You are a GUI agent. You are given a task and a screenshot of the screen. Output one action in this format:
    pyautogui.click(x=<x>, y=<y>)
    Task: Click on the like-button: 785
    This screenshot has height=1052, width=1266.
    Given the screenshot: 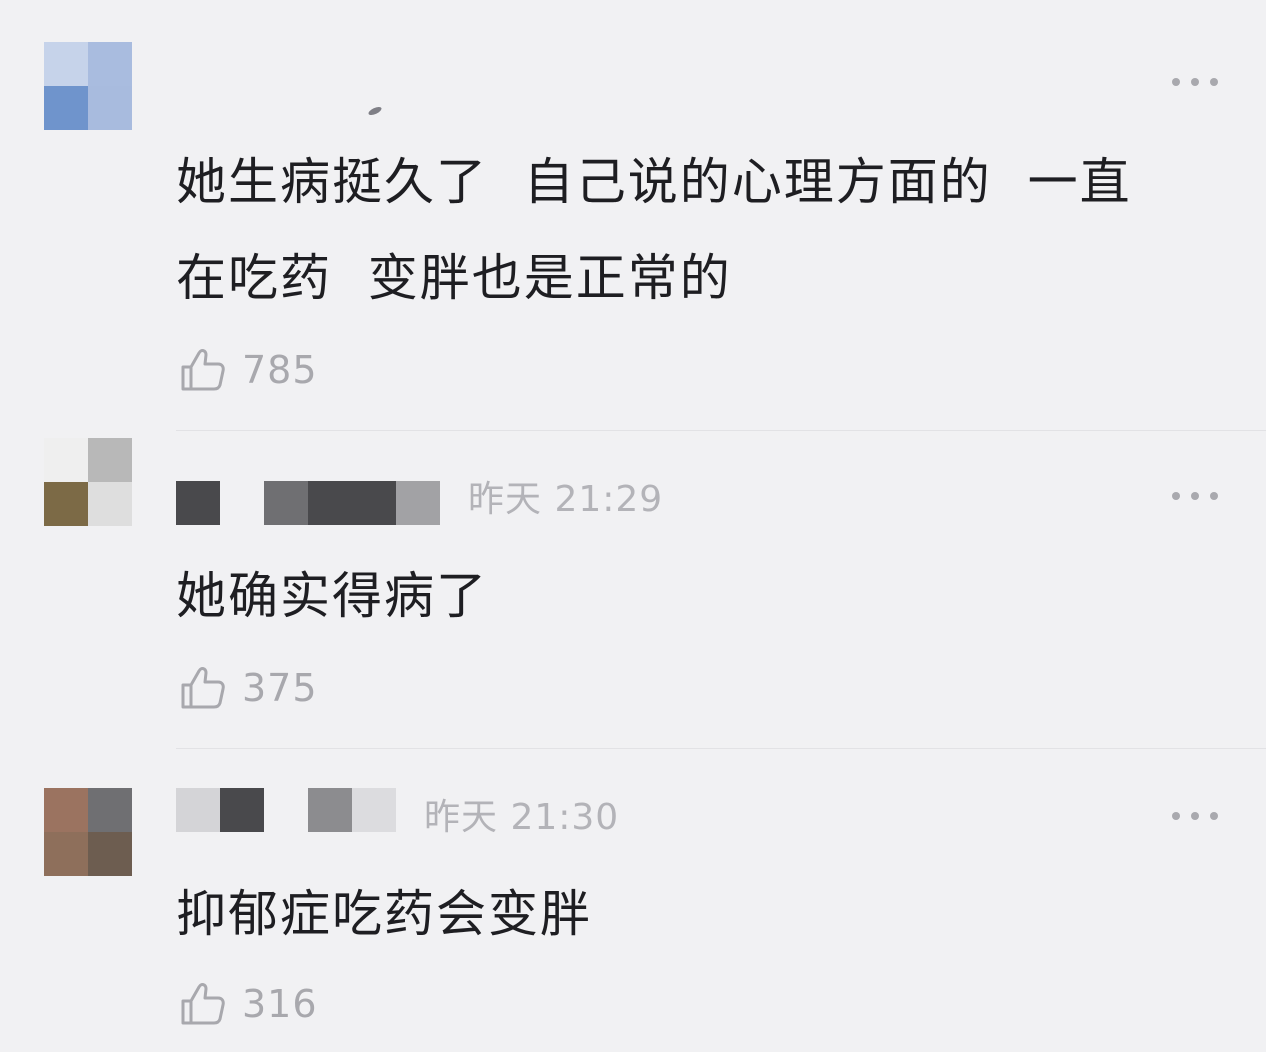 What is the action you would take?
    pyautogui.click(x=248, y=370)
    